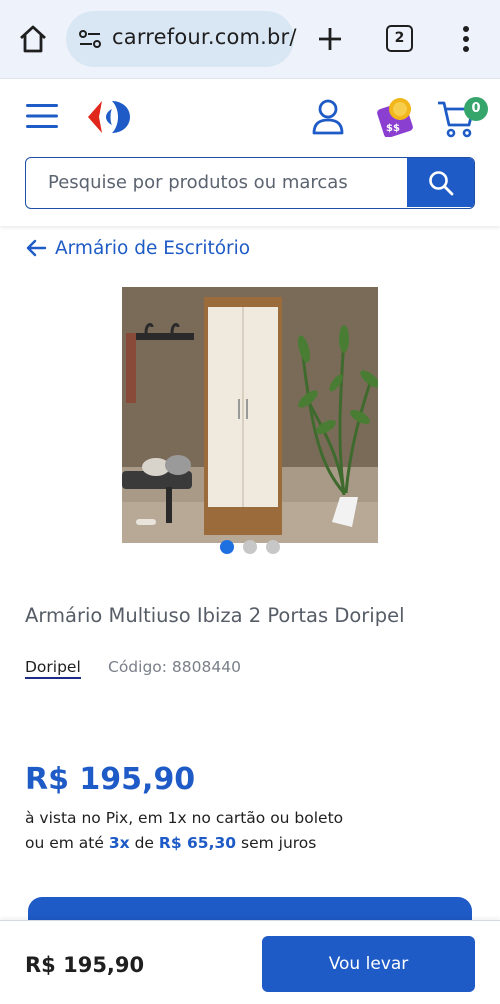 Image resolution: width=500 pixels, height=1004 pixels. I want to click on payment-info-line2: ou em até 3x de R$ 65,30 sem juros, so click(170, 843).